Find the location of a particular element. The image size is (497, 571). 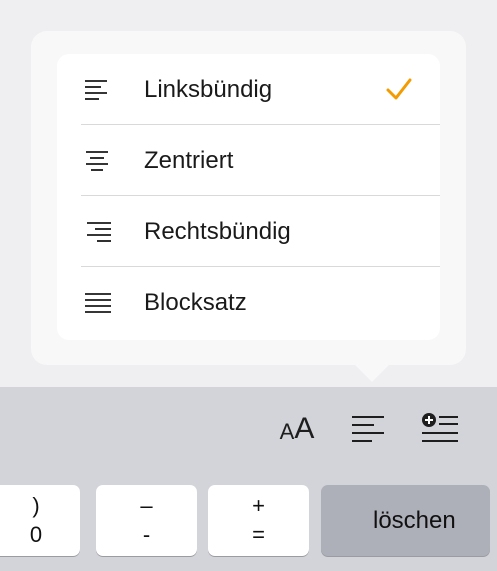

text-size-large-glyph: A is located at coordinates (304, 428).